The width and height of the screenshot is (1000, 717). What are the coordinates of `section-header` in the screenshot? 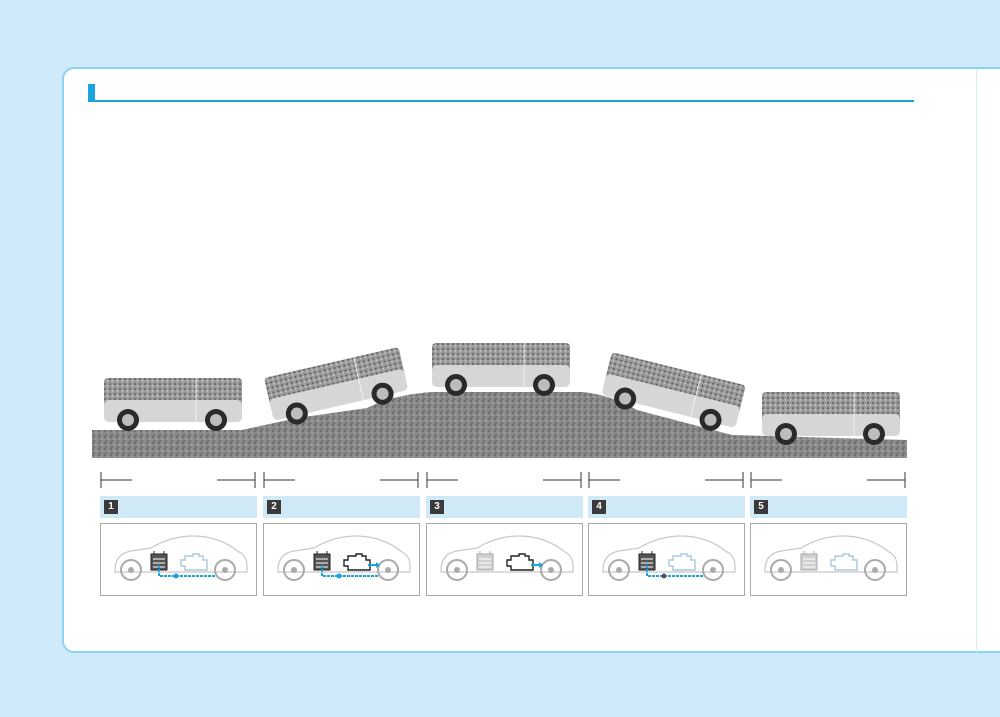 It's located at (501, 93).